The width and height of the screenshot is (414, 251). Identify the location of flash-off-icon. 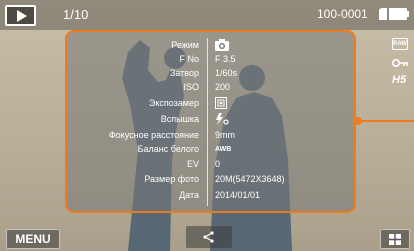
(222, 119).